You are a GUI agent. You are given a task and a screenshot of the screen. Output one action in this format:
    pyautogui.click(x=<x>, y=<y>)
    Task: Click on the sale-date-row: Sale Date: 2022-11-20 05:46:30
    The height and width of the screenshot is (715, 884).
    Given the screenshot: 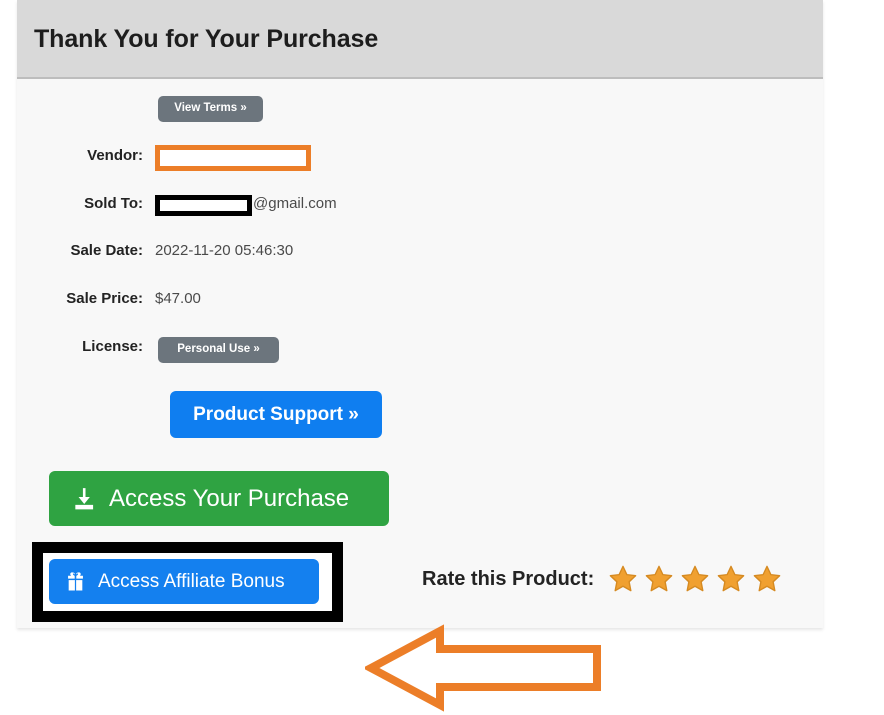 What is the action you would take?
    pyautogui.click(x=420, y=251)
    